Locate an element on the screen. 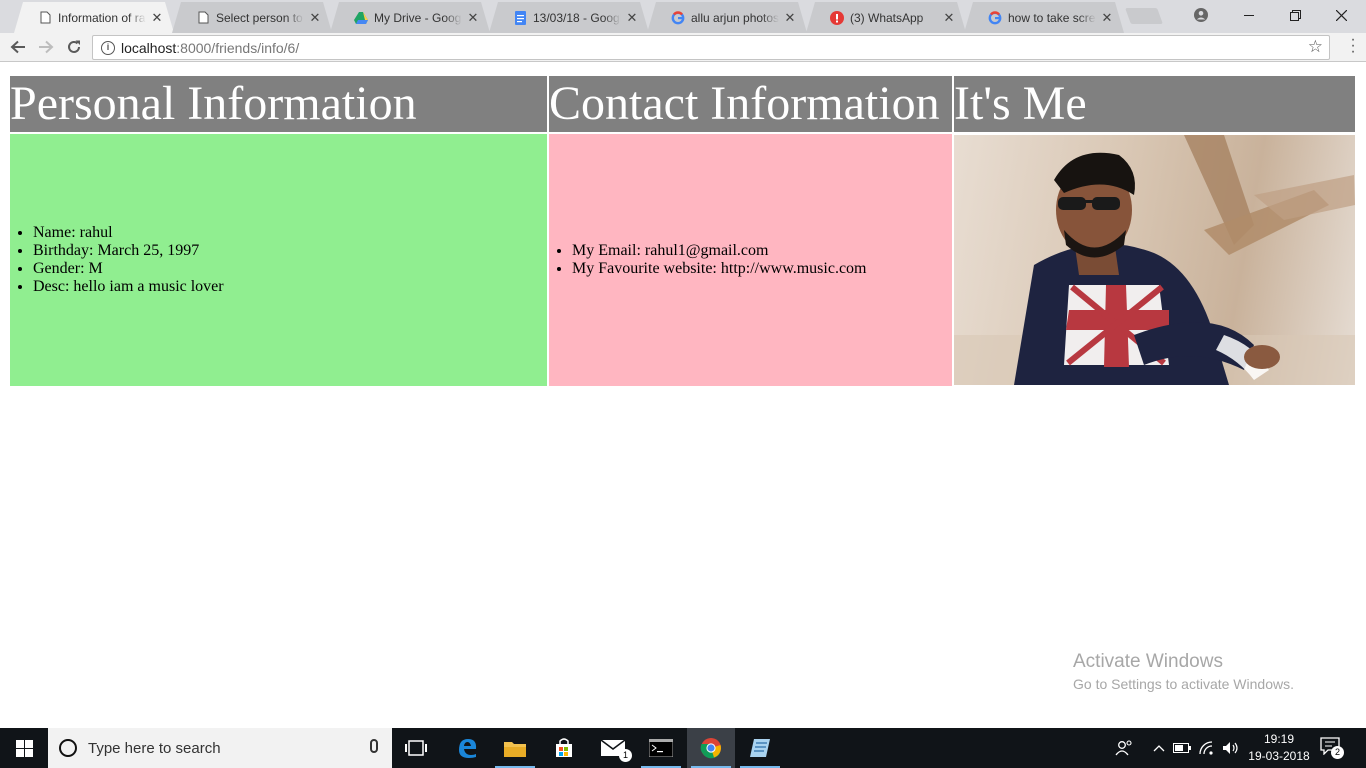 The width and height of the screenshot is (1366, 768). wifi-icon is located at coordinates (1208, 748).